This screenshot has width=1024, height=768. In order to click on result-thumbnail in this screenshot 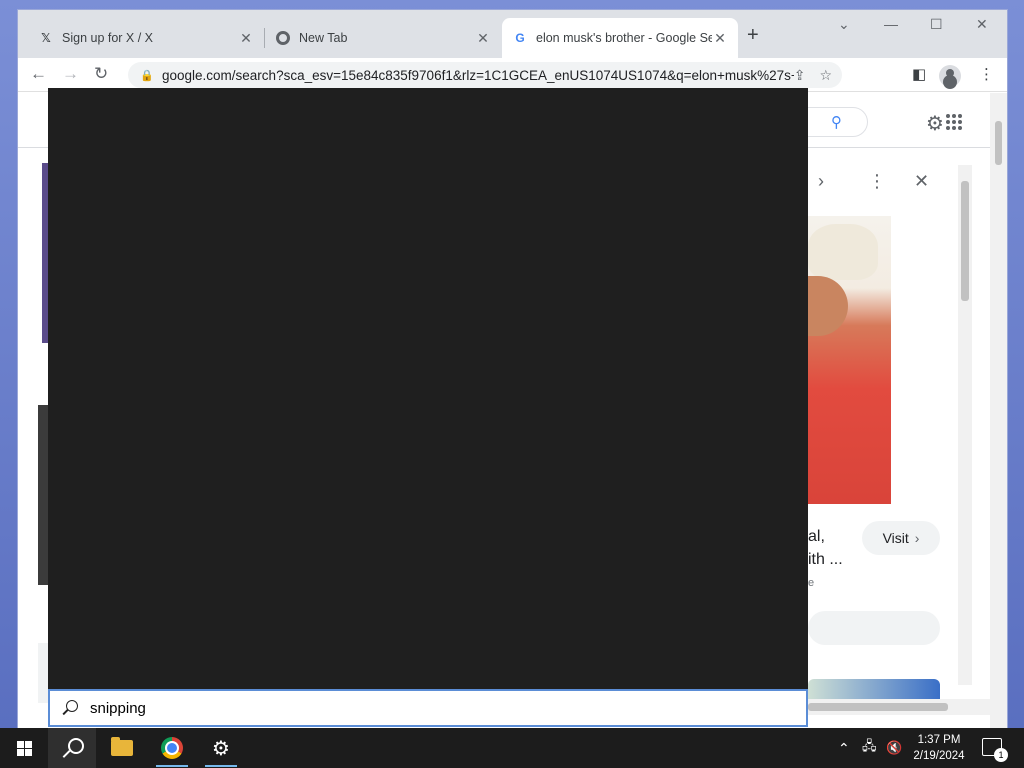, I will do `click(43, 495)`.